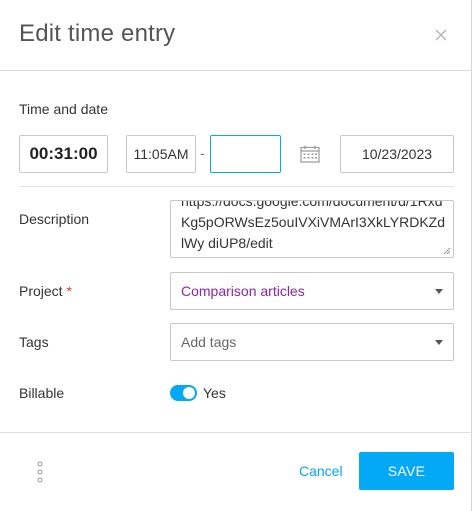  Describe the element at coordinates (34, 342) in the screenshot. I see `tags-label: Tags` at that location.